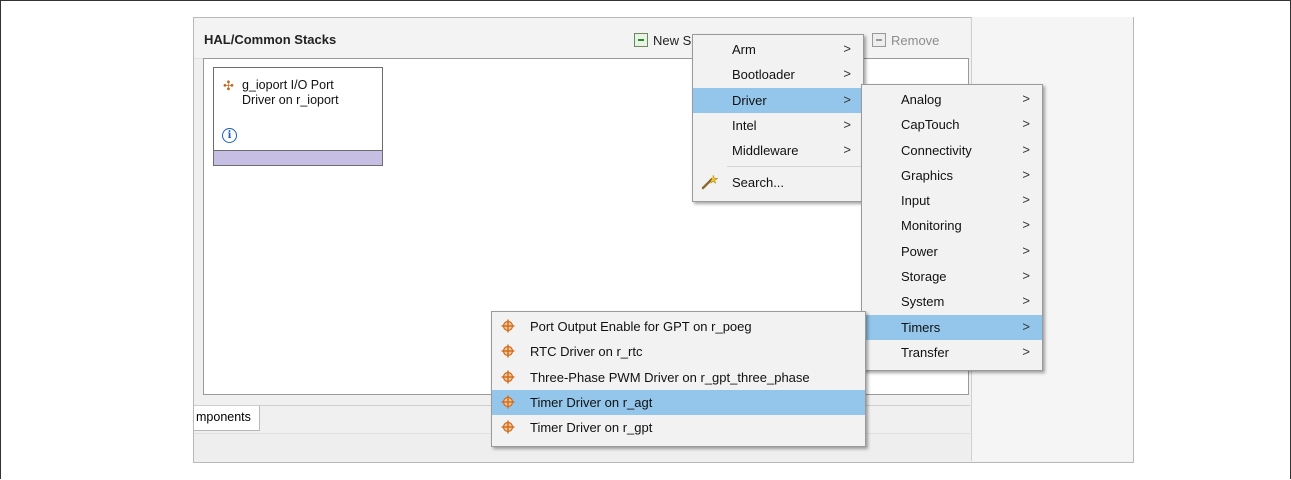 The width and height of the screenshot is (1291, 480). What do you see at coordinates (952, 276) in the screenshot?
I see `menu-item-storage: Storage >` at bounding box center [952, 276].